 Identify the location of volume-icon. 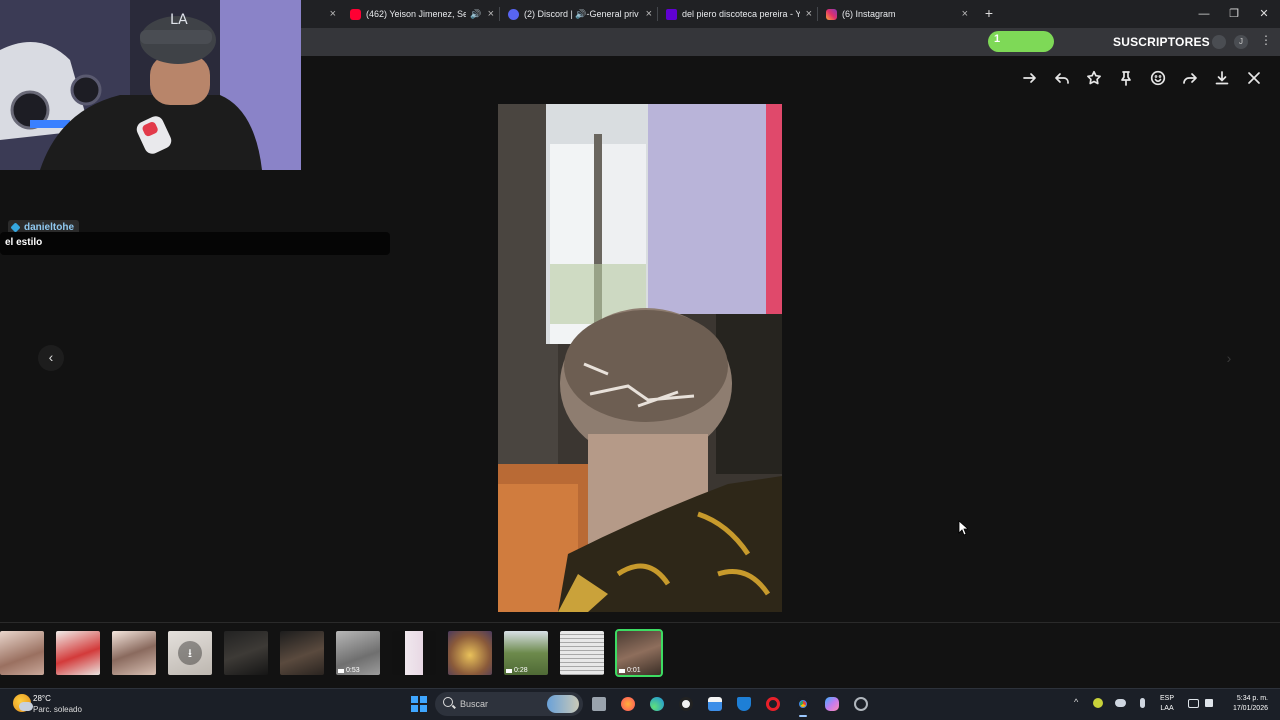
(1209, 703).